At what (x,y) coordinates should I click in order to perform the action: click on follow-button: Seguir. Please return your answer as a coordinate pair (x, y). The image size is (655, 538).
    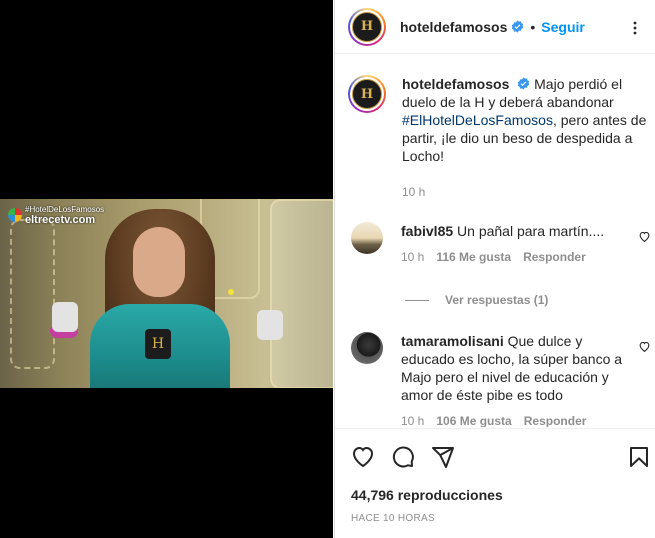
    Looking at the image, I should click on (563, 27).